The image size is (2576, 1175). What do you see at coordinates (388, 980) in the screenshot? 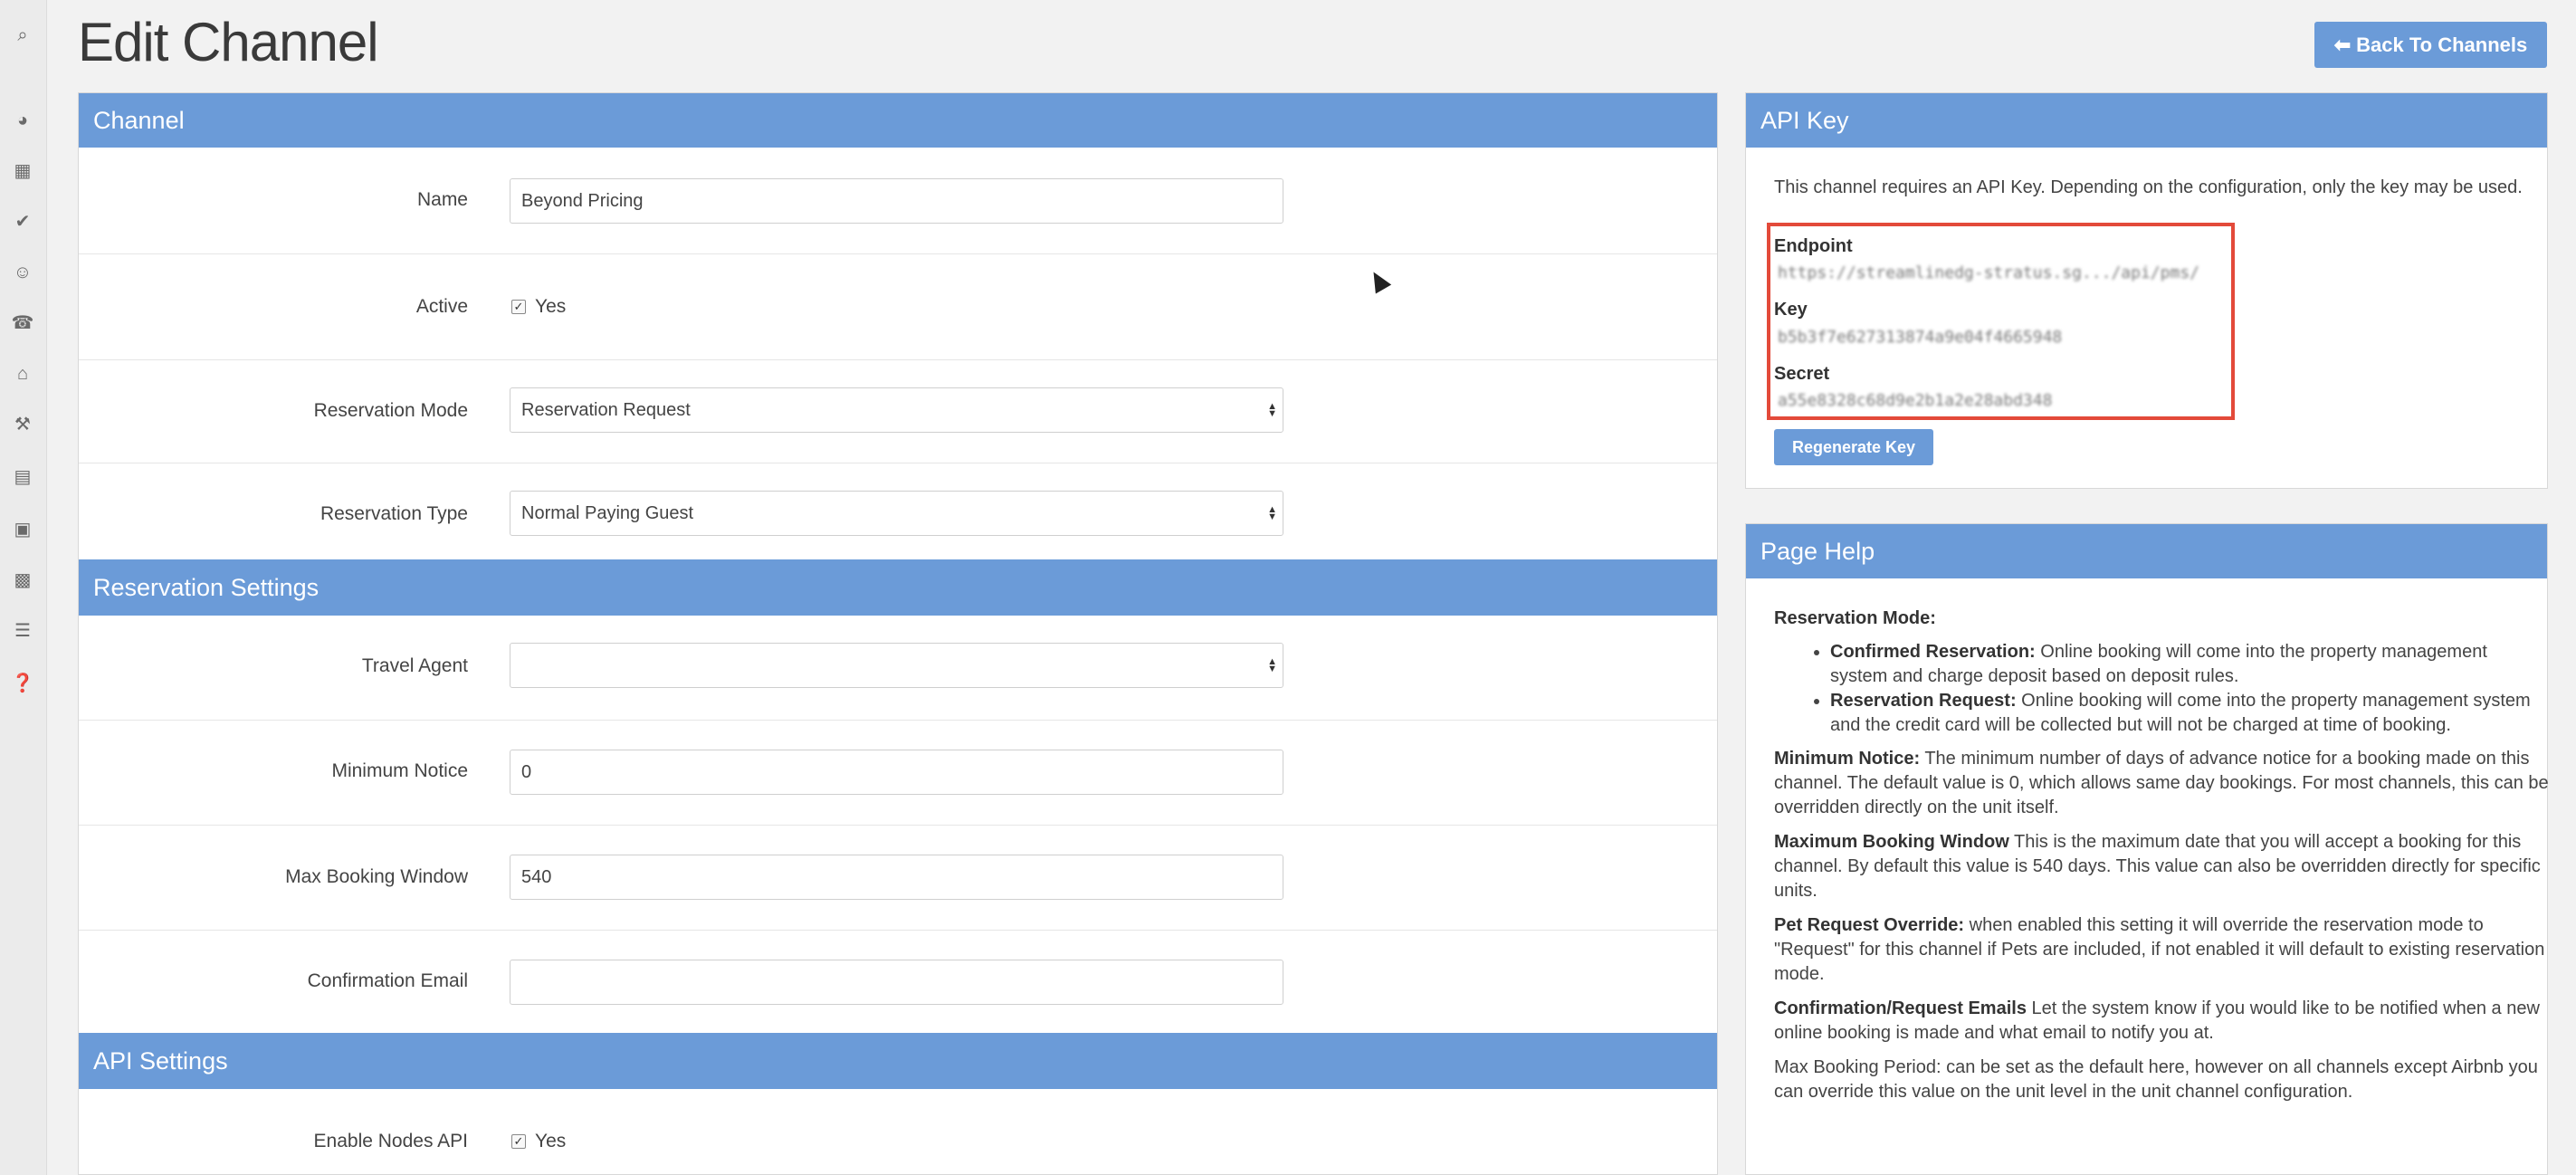
I see `confirmation-email-label: Confirmation Email` at bounding box center [388, 980].